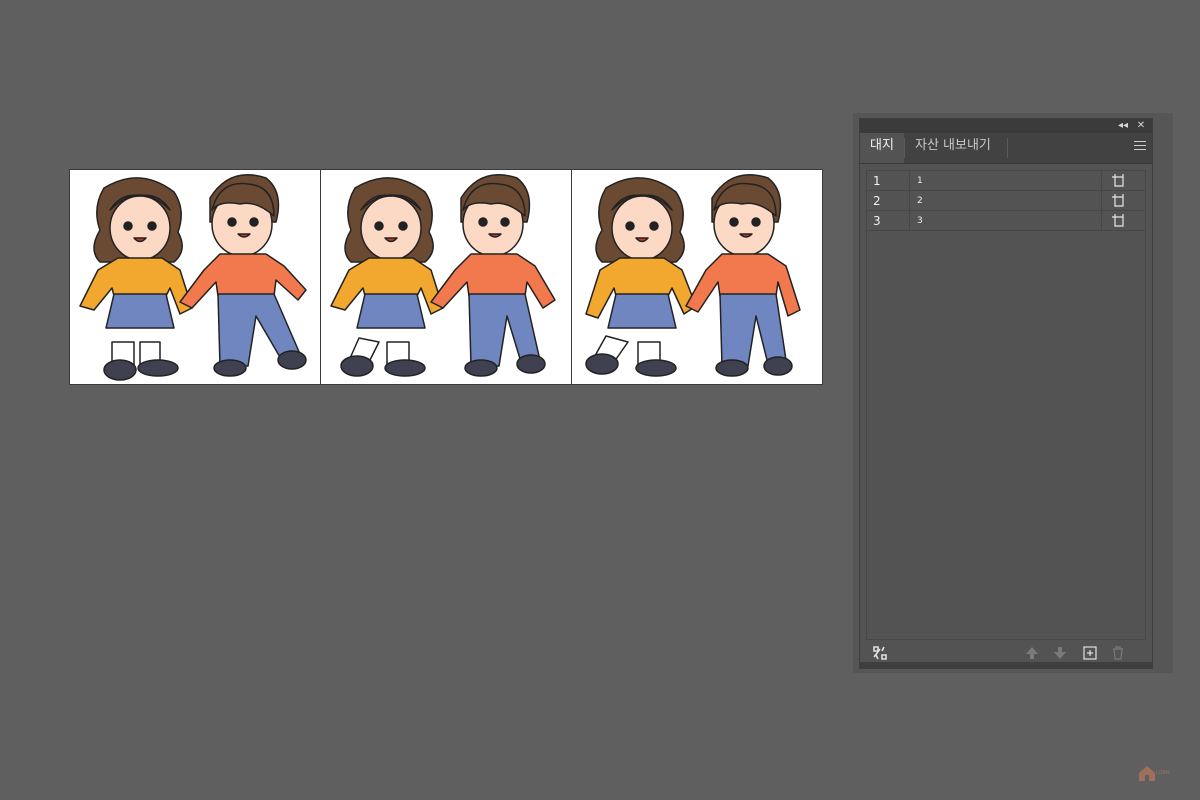  I want to click on panel-header: ◂◂ ✕, so click(1006, 126).